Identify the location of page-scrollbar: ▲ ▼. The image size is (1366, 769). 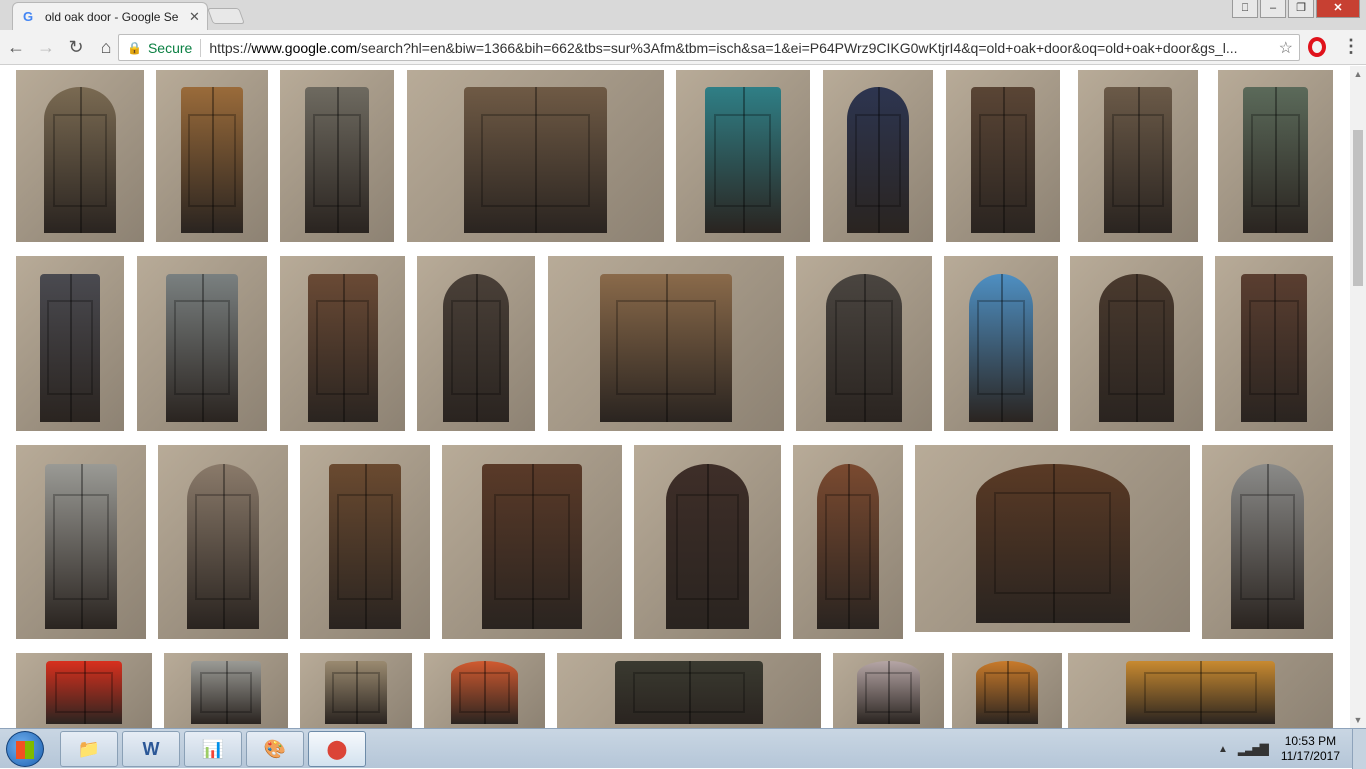
(1358, 397).